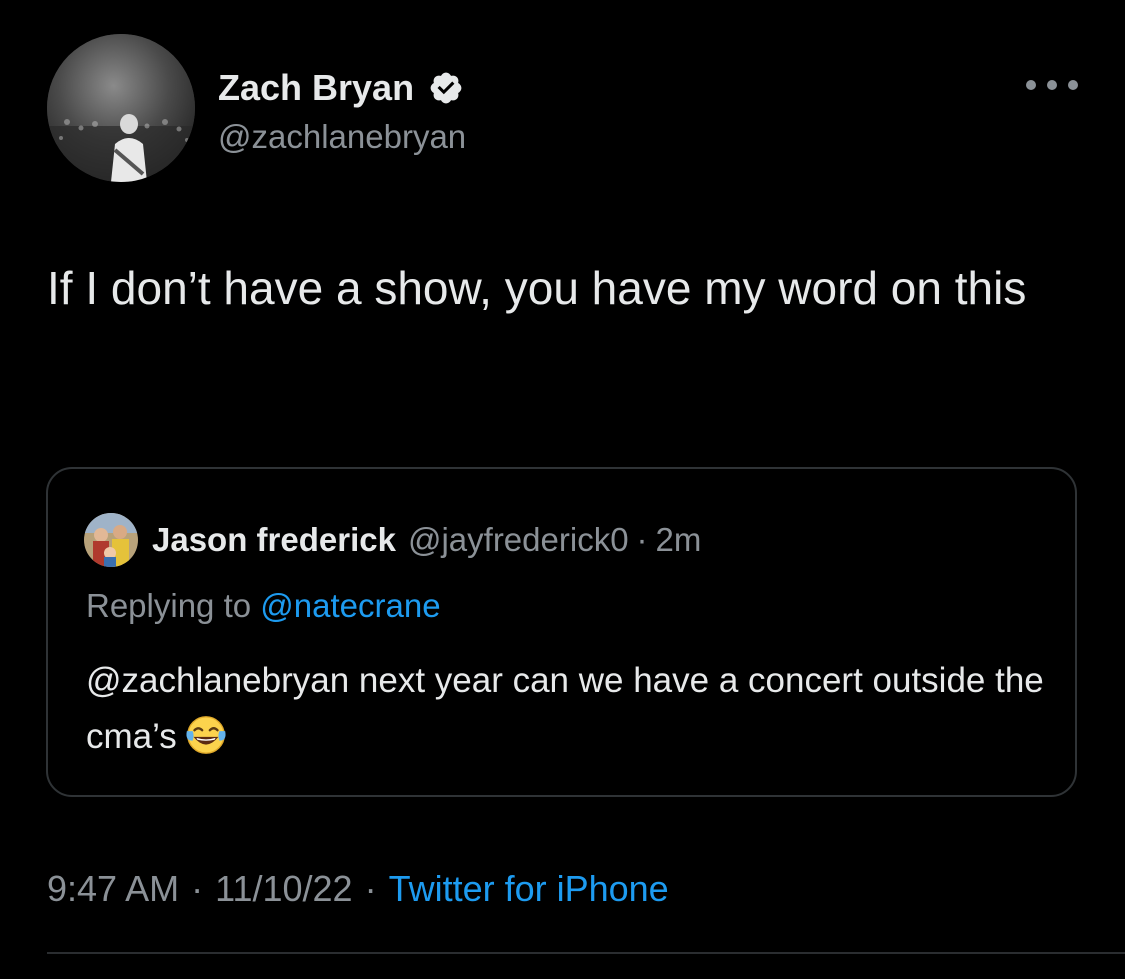 This screenshot has height=979, width=1125. I want to click on tweet-meta: 9:47 AM · 11/10/22 · Twitter for iPhone, so click(358, 889).